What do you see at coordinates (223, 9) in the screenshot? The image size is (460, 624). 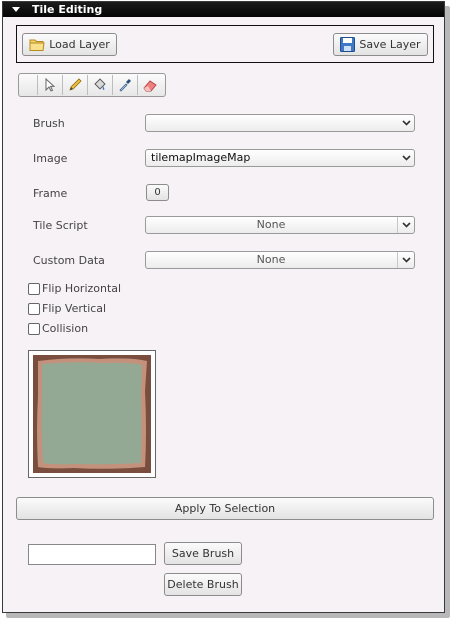 I see `panel-header: Tile Editing` at bounding box center [223, 9].